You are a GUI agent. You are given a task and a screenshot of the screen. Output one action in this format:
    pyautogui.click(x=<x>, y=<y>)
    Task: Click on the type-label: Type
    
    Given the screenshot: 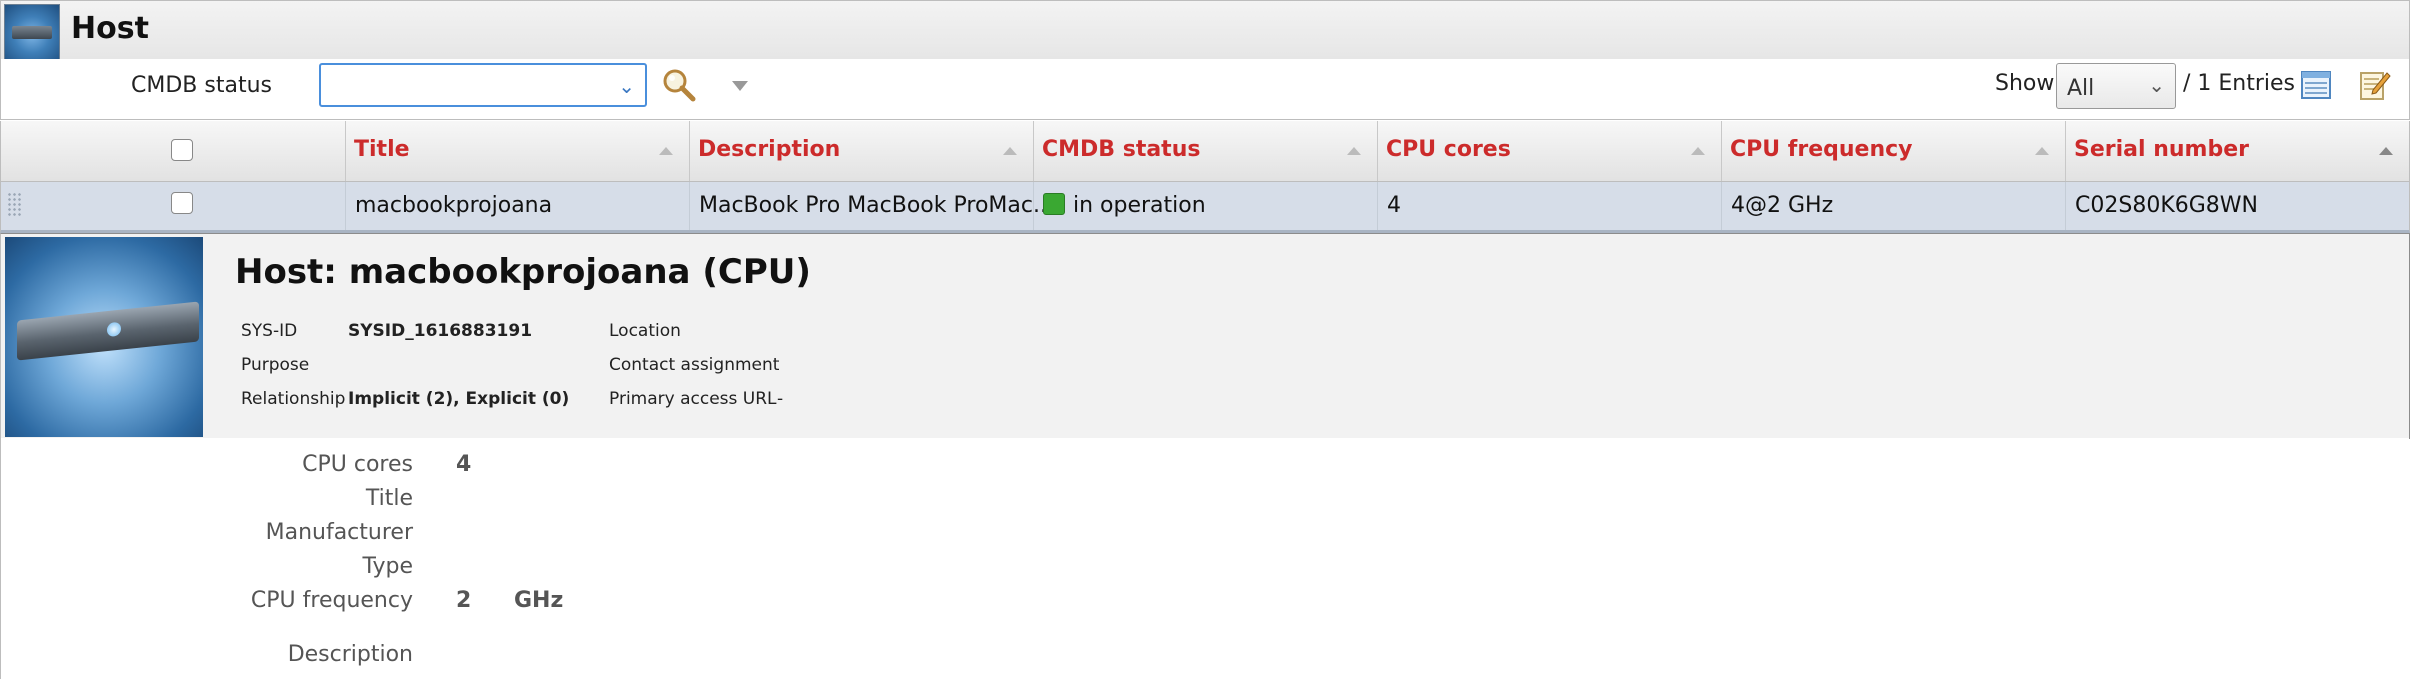 What is the action you would take?
    pyautogui.click(x=387, y=566)
    